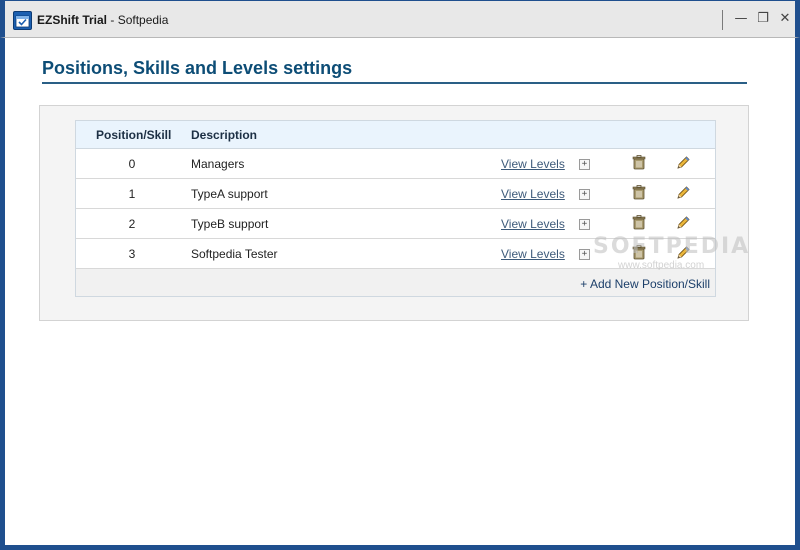 The width and height of the screenshot is (800, 550). Describe the element at coordinates (132, 164) in the screenshot. I see `position-id: 0` at that location.